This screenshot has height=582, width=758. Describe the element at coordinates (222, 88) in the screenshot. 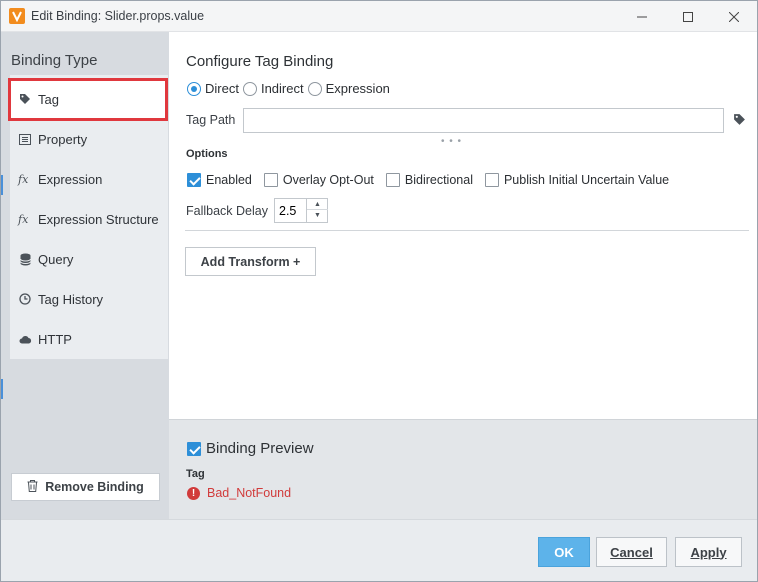

I see `mode-label: Direct` at that location.